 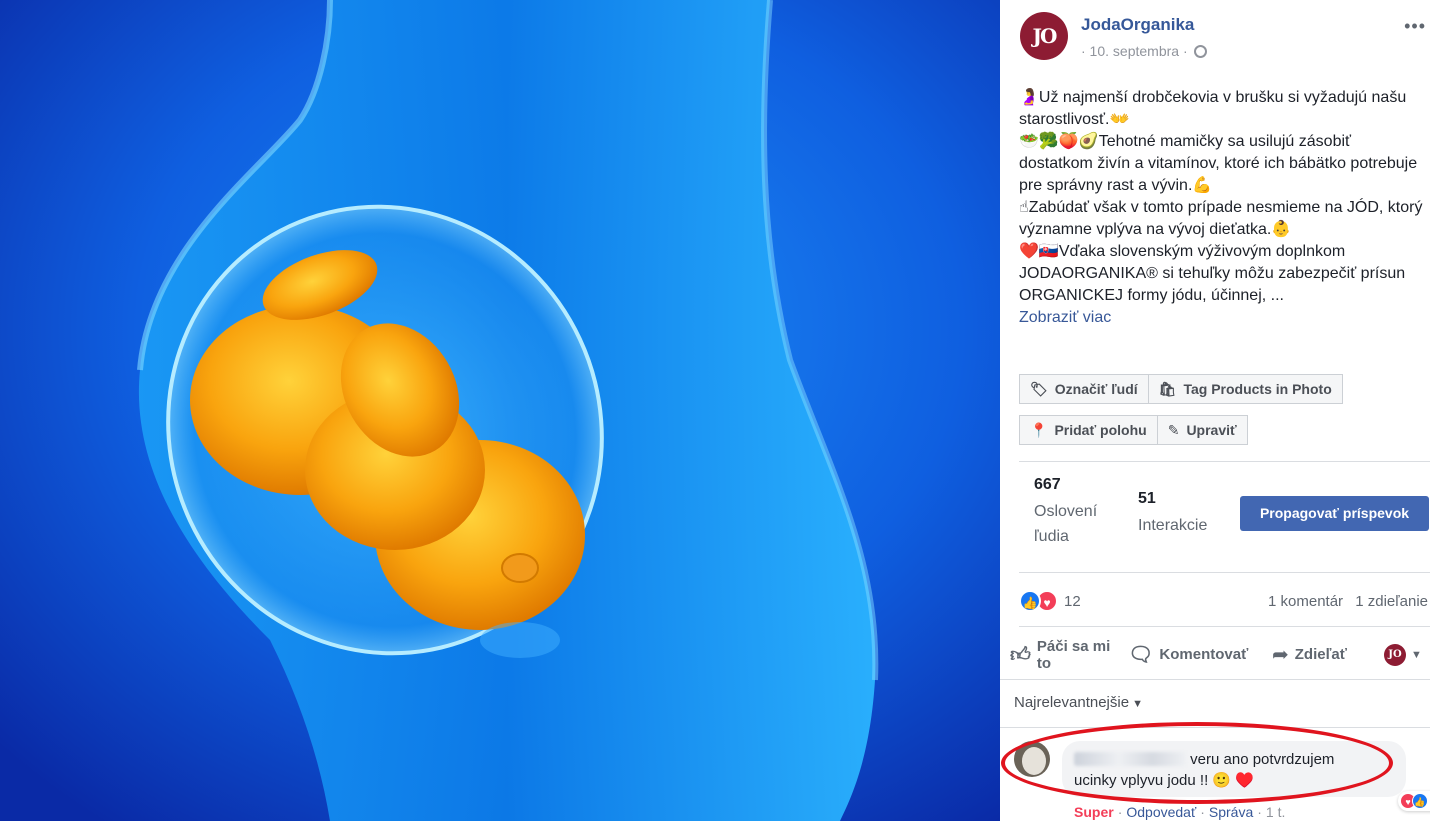 I want to click on more-options-icon: •••, so click(x=1415, y=26).